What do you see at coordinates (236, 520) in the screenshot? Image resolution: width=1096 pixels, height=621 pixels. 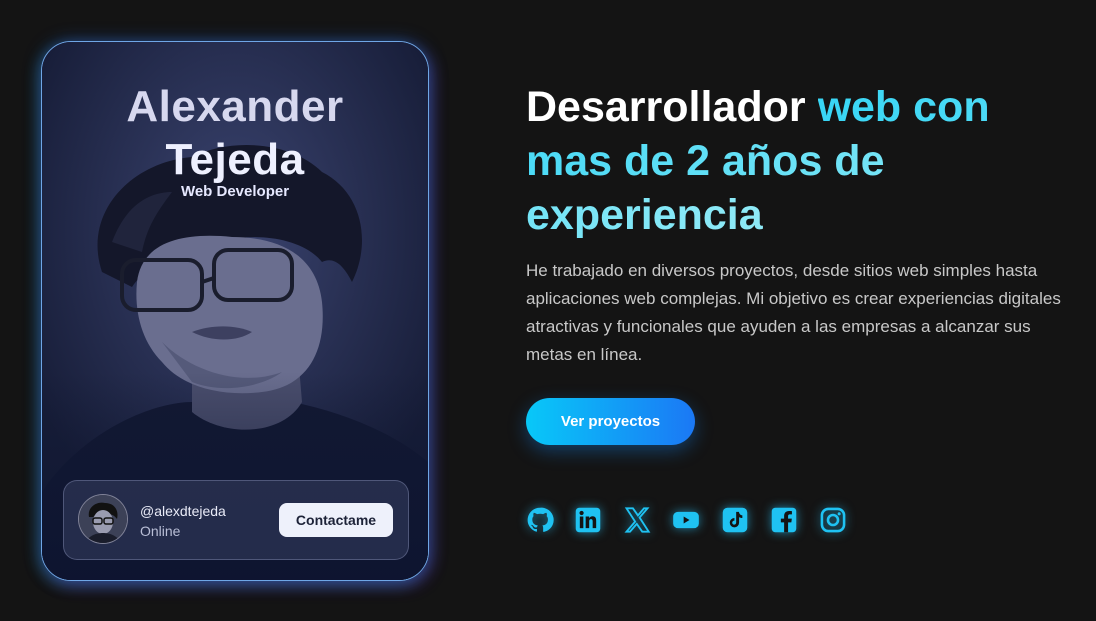 I see `profile-bar: @alexdtejeda Online Contactame` at bounding box center [236, 520].